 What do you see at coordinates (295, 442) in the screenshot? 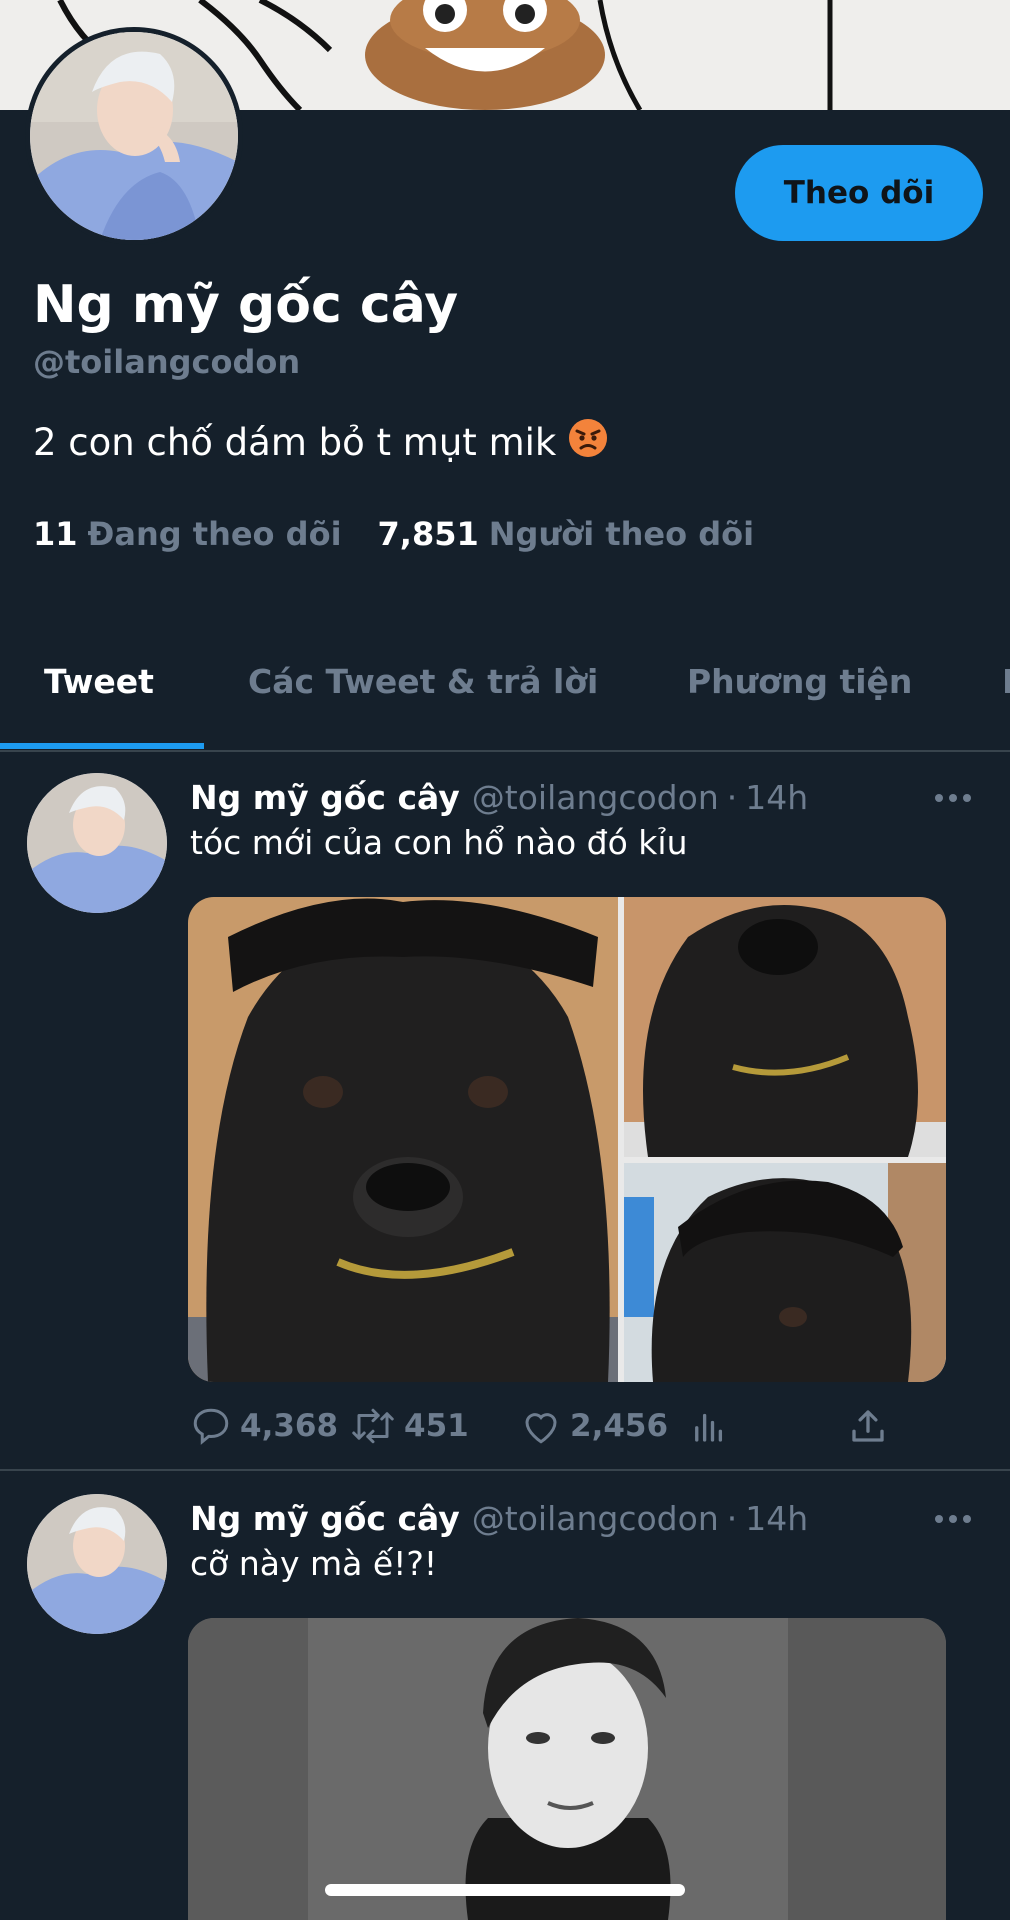
I see `bio-text: 2 con chố dám bỏ t mụt mik` at bounding box center [295, 442].